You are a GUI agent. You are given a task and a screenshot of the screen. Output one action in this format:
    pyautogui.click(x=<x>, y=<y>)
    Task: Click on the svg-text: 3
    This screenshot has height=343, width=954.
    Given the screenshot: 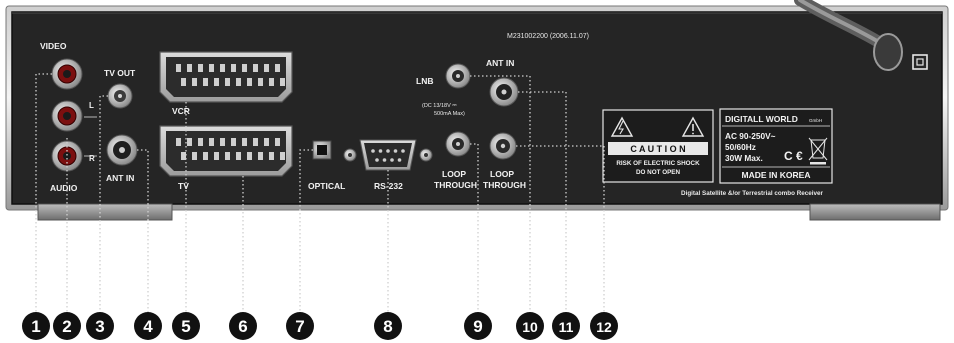 What is the action you would take?
    pyautogui.click(x=99, y=326)
    